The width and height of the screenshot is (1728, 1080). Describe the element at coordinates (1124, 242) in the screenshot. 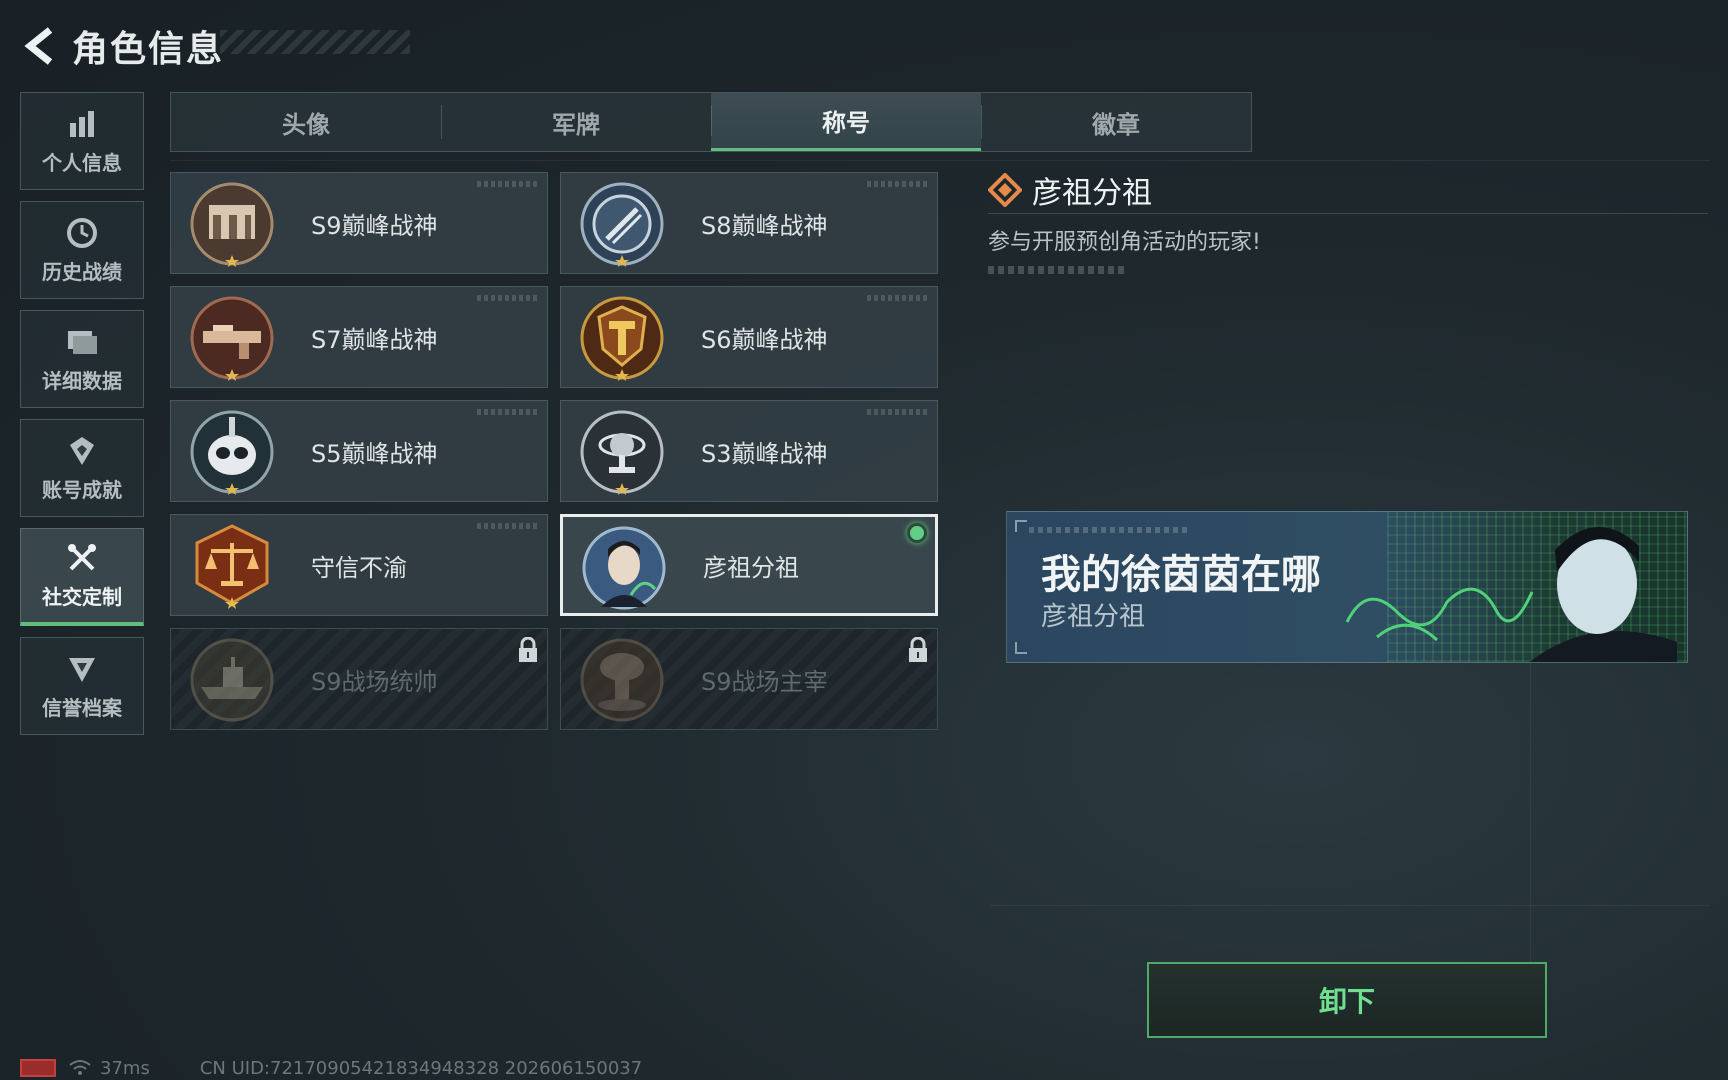

I see `detail-description: 参与开服预创角活动的玩家!` at that location.